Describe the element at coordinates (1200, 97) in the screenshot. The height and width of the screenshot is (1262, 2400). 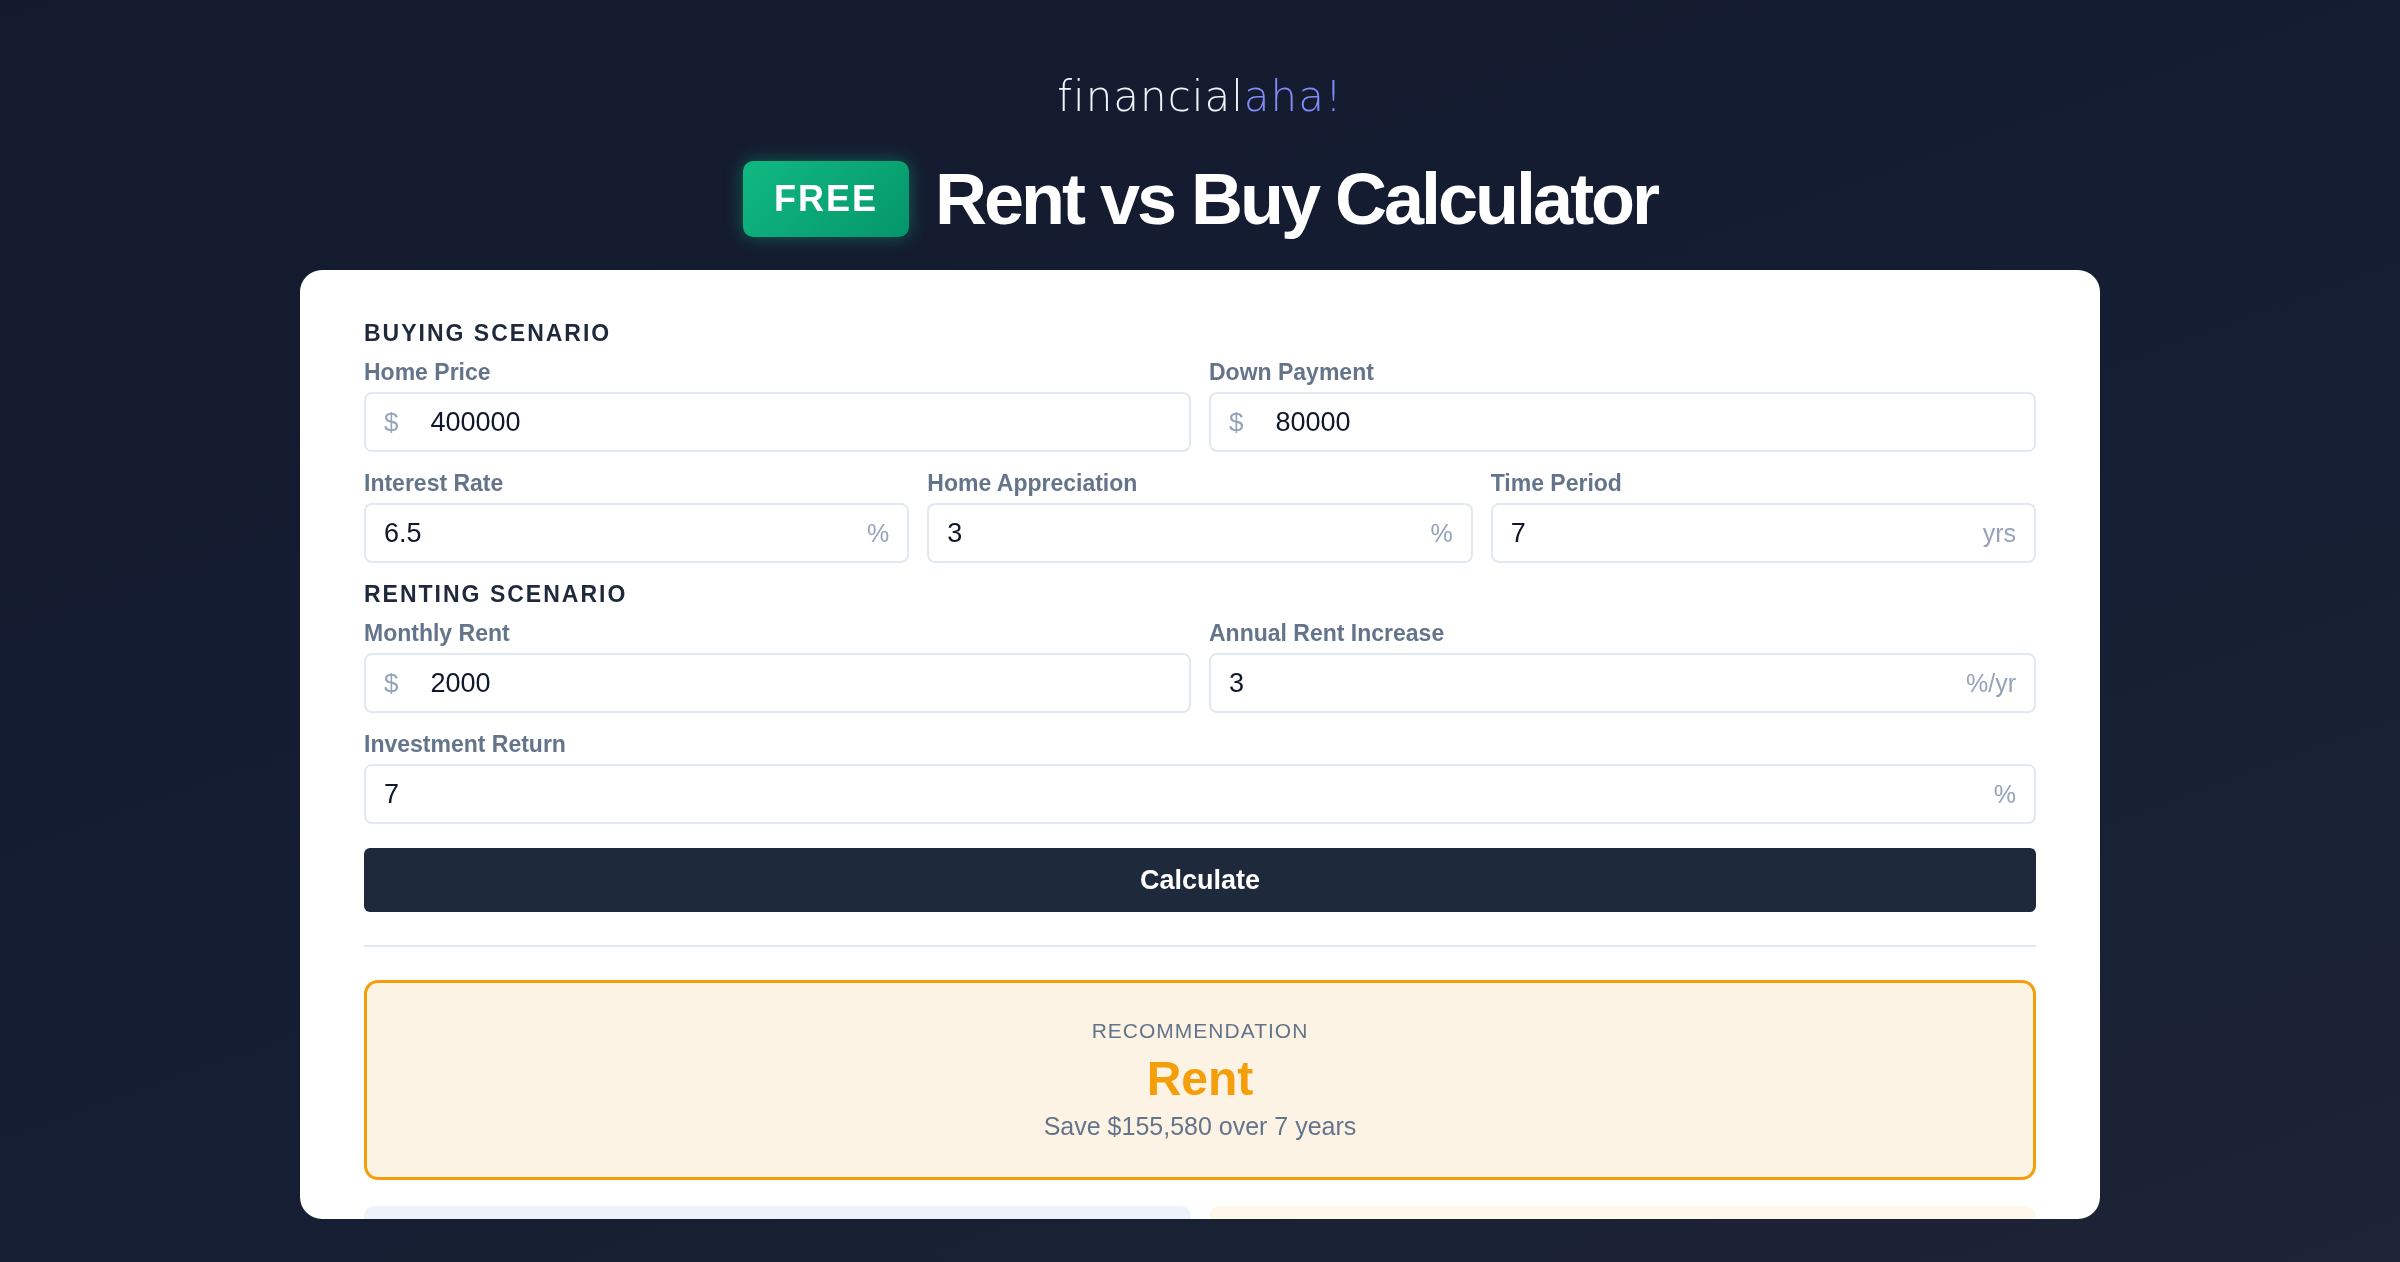
I see `logo-text: financial aha!` at that location.